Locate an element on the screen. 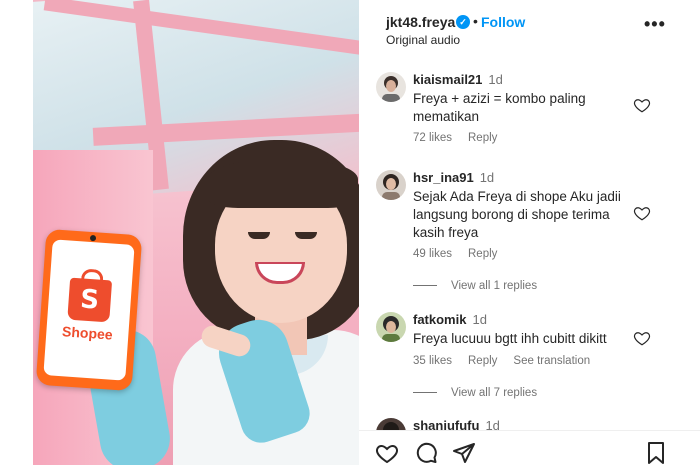 This screenshot has width=700, height=465. comment-username-text: shaniufufu is located at coordinates (446, 424).